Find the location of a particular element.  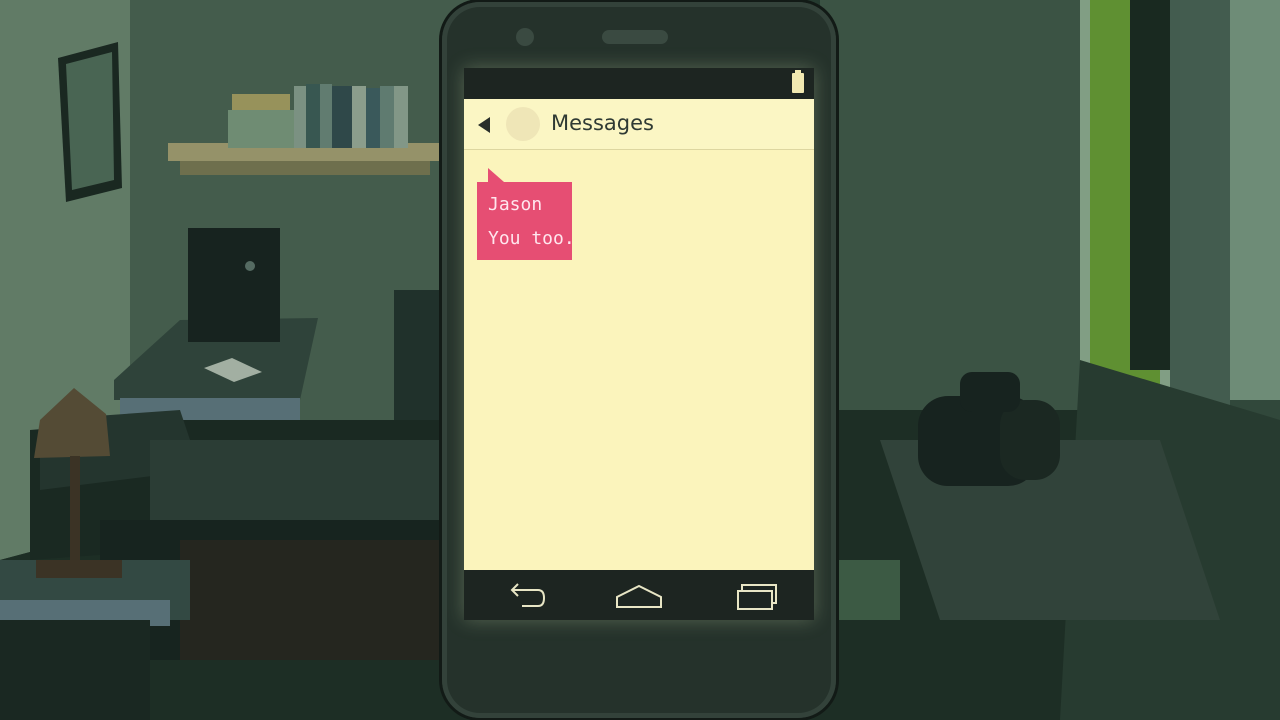

battery-icon is located at coordinates (798, 81).